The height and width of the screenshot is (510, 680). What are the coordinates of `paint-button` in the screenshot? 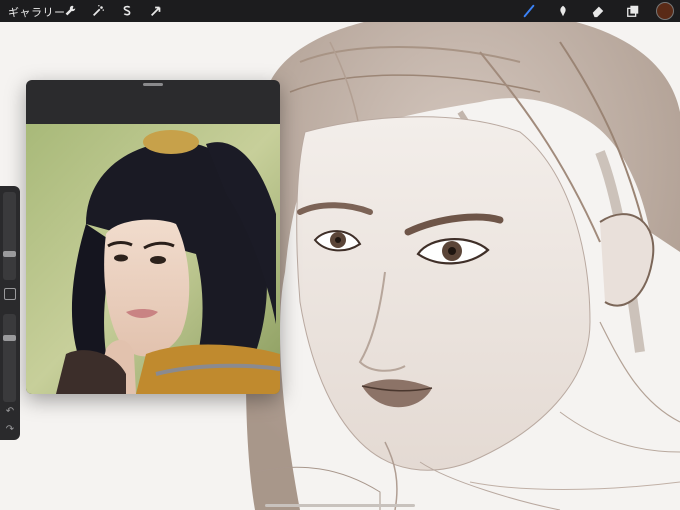 It's located at (529, 11).